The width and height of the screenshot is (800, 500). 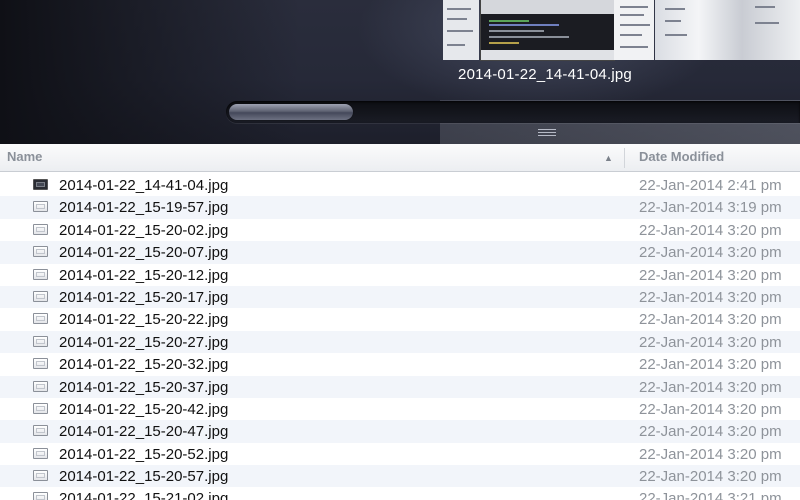 What do you see at coordinates (608, 158) in the screenshot?
I see `sort-ascending-icon: ▲` at bounding box center [608, 158].